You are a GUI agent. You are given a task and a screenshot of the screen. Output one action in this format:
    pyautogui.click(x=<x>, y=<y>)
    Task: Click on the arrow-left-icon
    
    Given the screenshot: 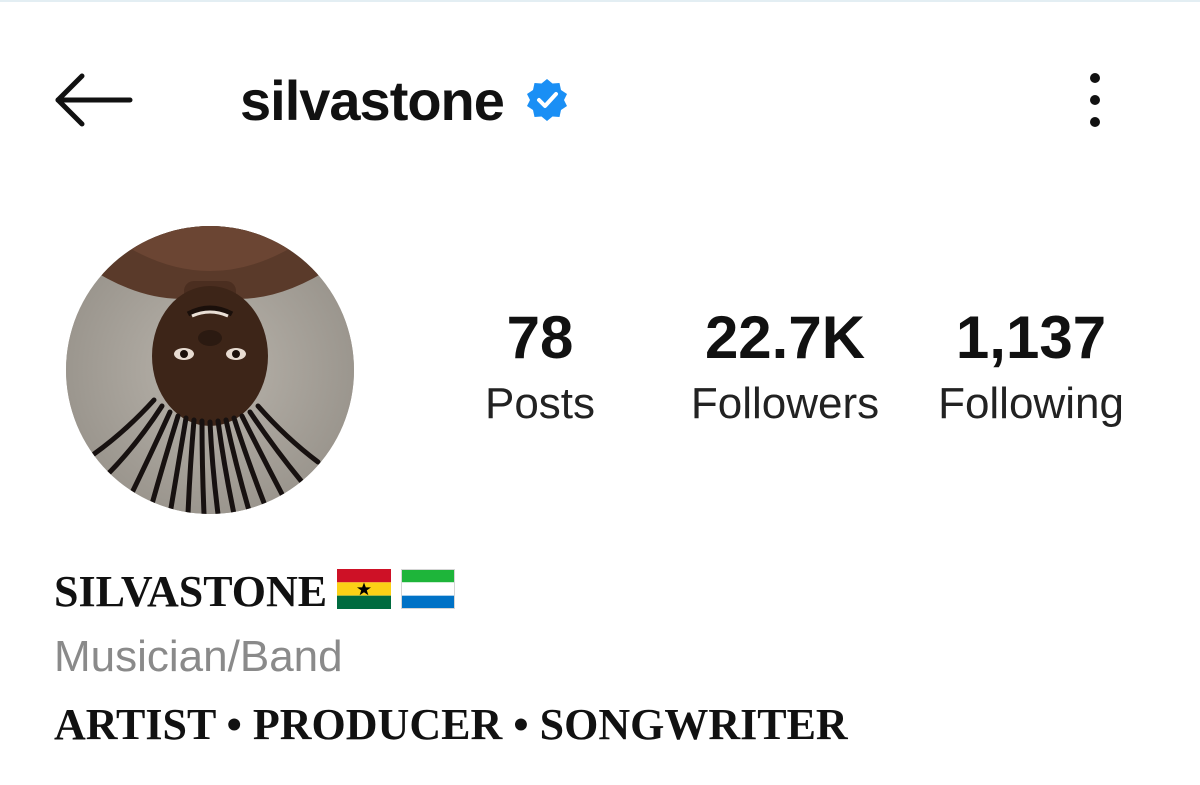 What is the action you would take?
    pyautogui.click(x=94, y=100)
    